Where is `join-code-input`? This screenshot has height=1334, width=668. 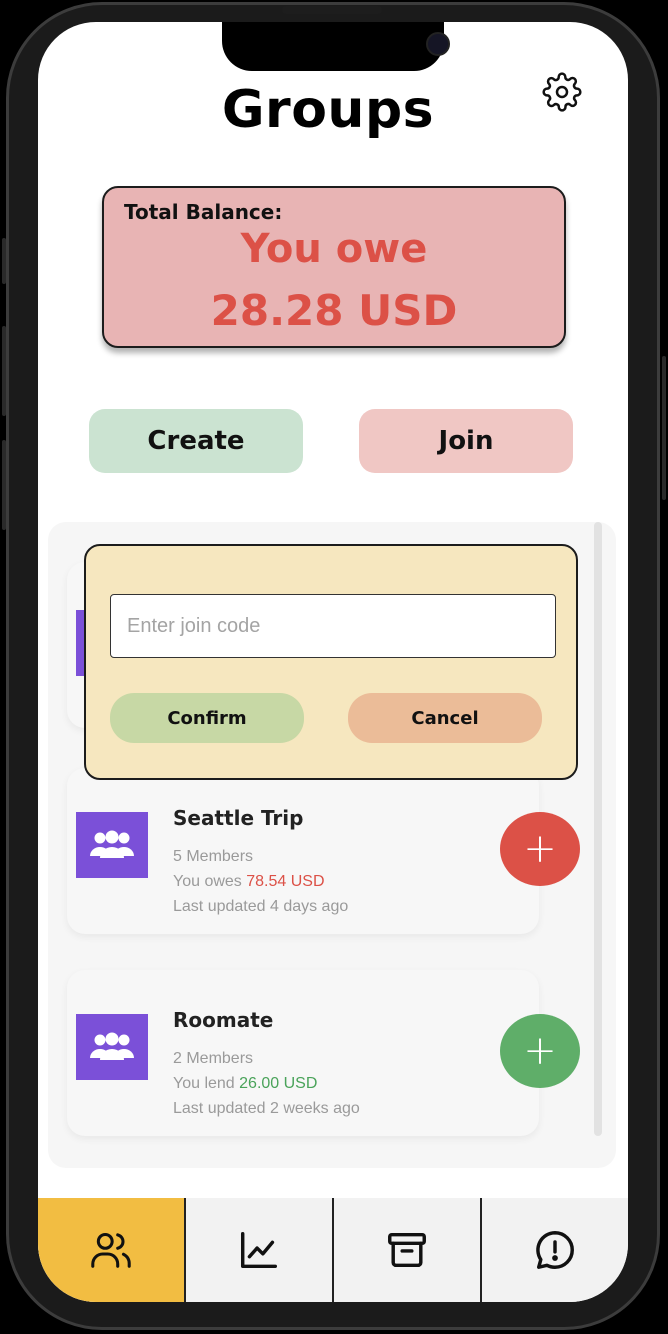 join-code-input is located at coordinates (333, 626).